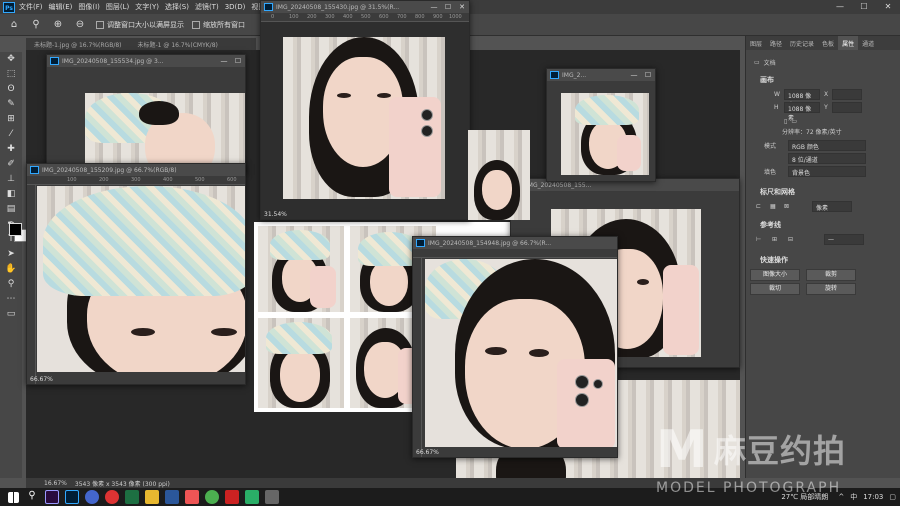 This screenshot has width=900, height=506. I want to click on browser-icon, so click(92, 497).